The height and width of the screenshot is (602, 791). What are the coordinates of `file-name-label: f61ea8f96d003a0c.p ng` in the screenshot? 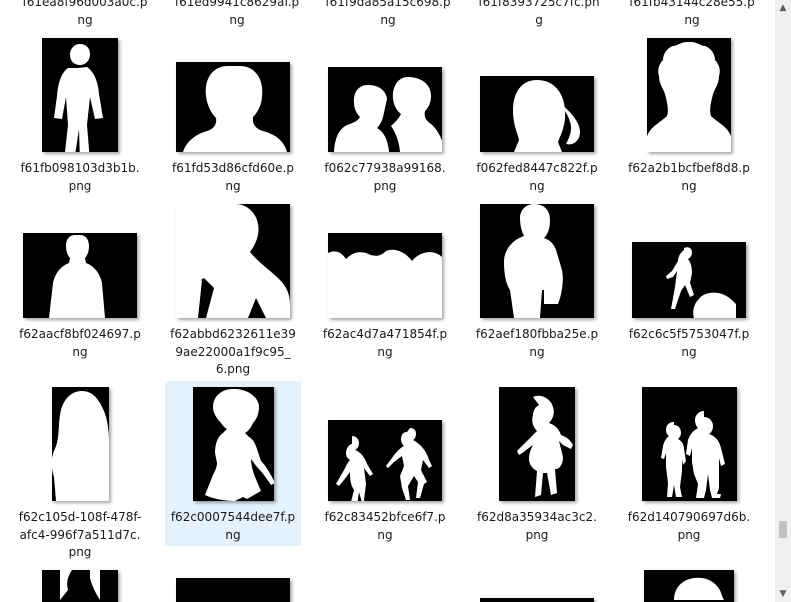 It's located at (85, 14).